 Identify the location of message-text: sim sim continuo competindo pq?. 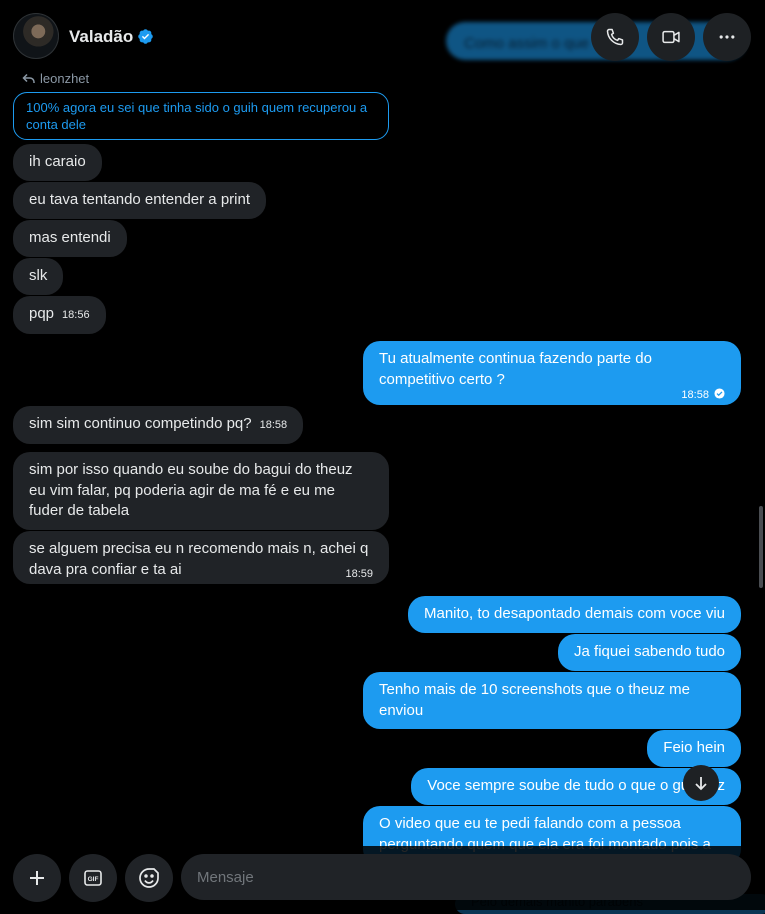
(140, 423).